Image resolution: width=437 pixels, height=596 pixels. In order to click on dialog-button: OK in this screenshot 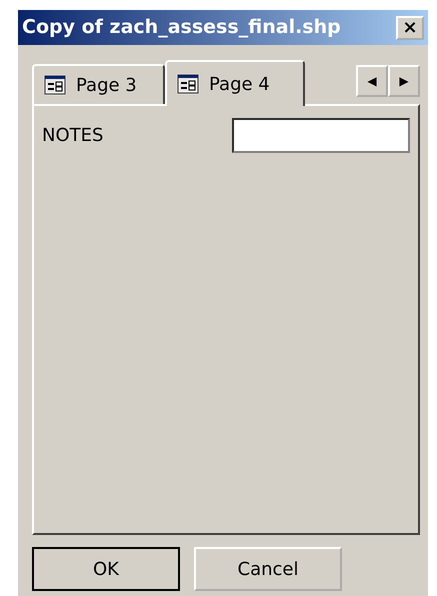, I will do `click(106, 569)`.